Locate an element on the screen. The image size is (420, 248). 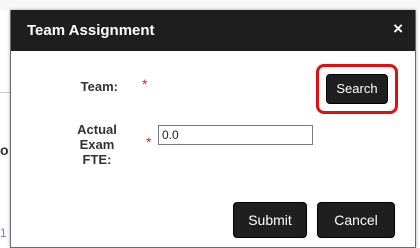
fte-label-line: Exam is located at coordinates (97, 144).